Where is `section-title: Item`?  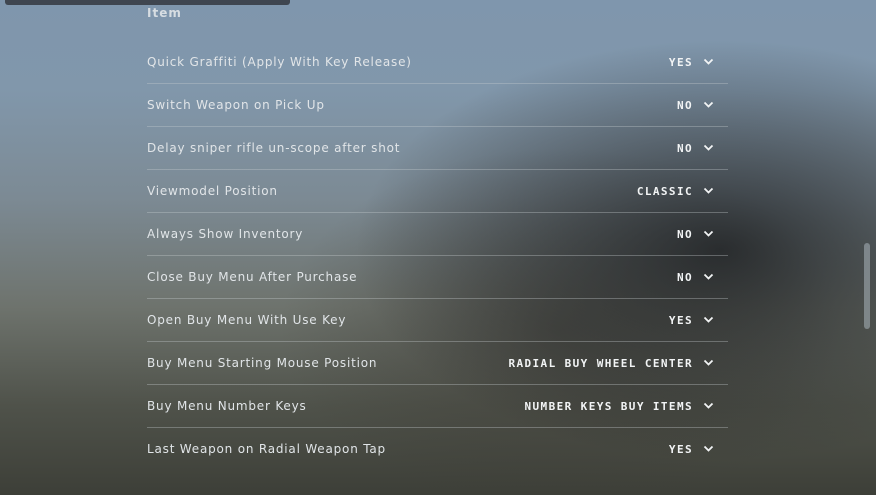 section-title: Item is located at coordinates (164, 13).